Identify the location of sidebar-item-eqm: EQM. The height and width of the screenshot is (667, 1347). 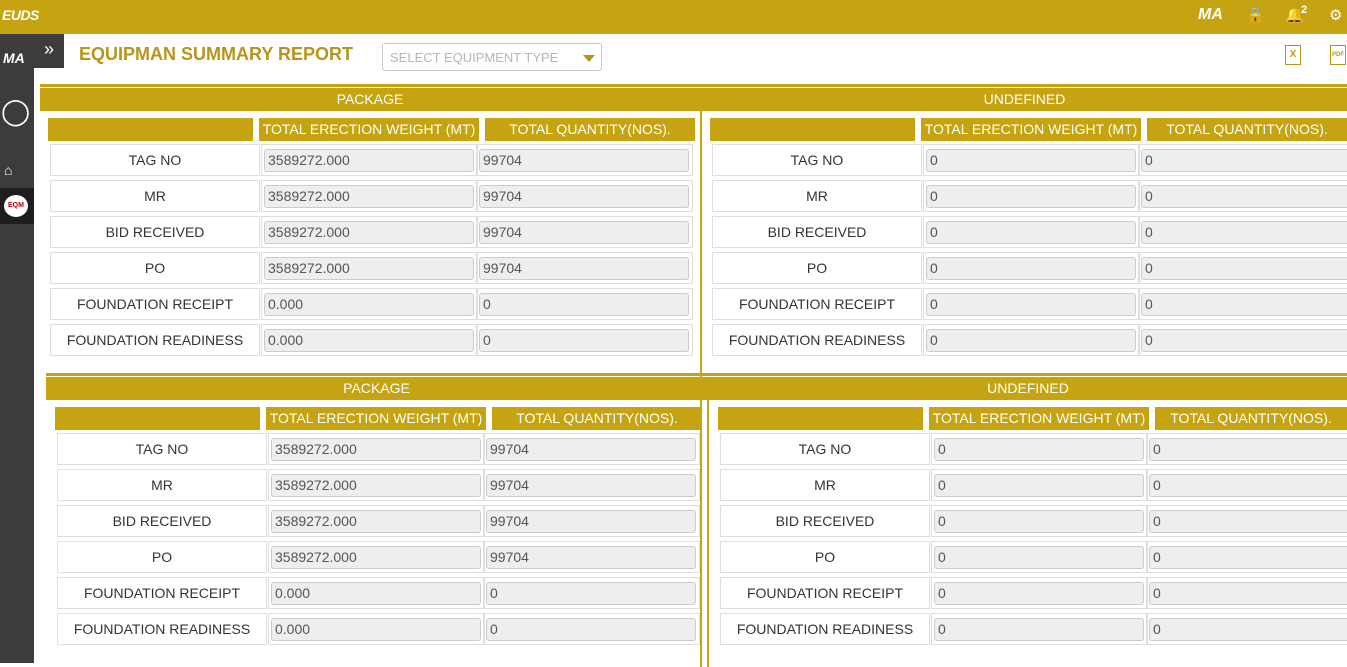
(17, 206).